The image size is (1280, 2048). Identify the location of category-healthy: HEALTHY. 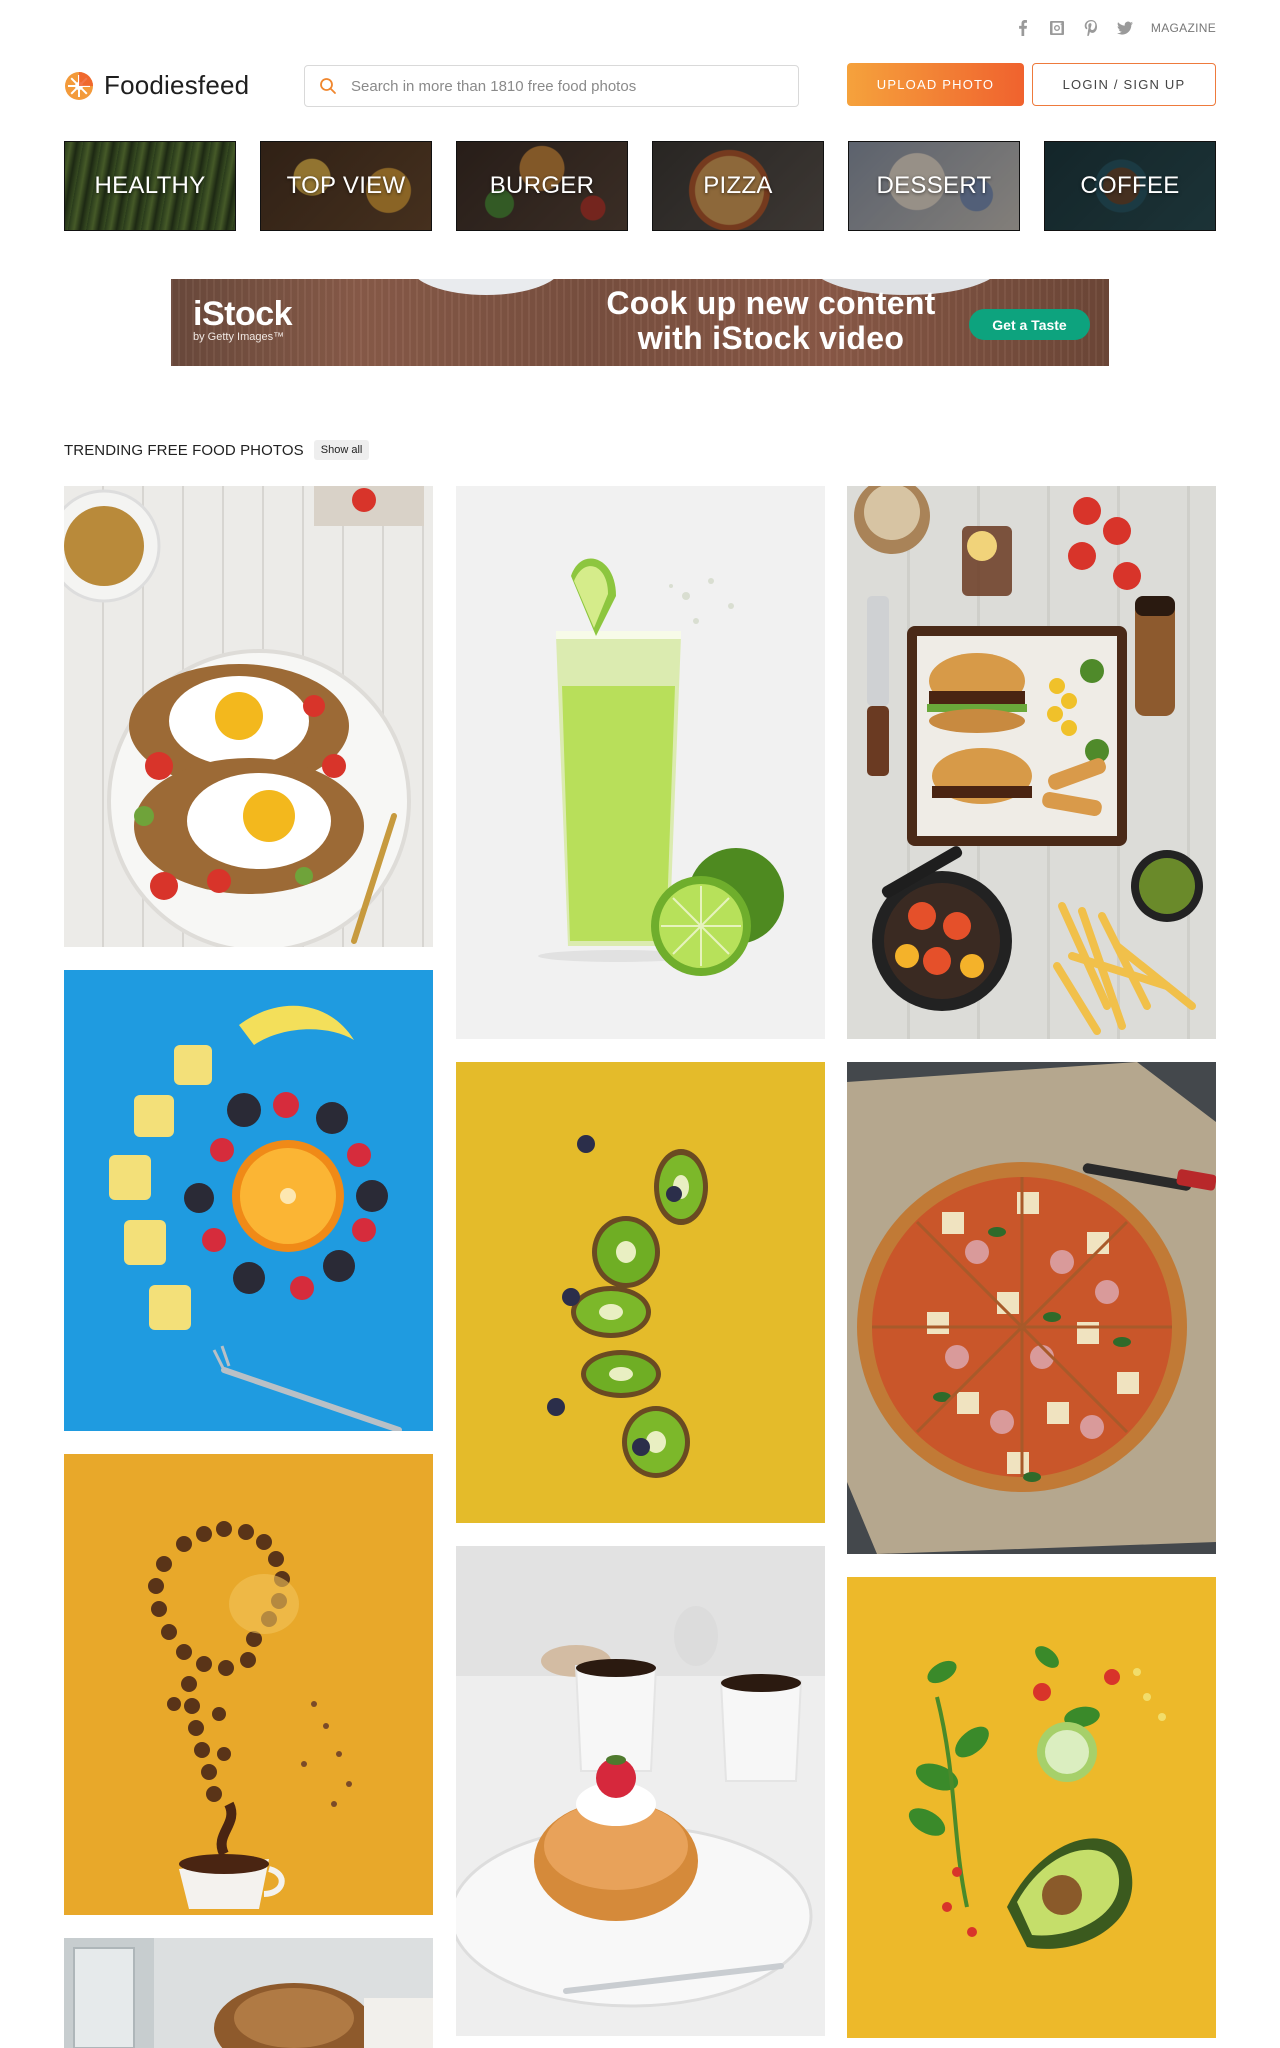
(150, 186).